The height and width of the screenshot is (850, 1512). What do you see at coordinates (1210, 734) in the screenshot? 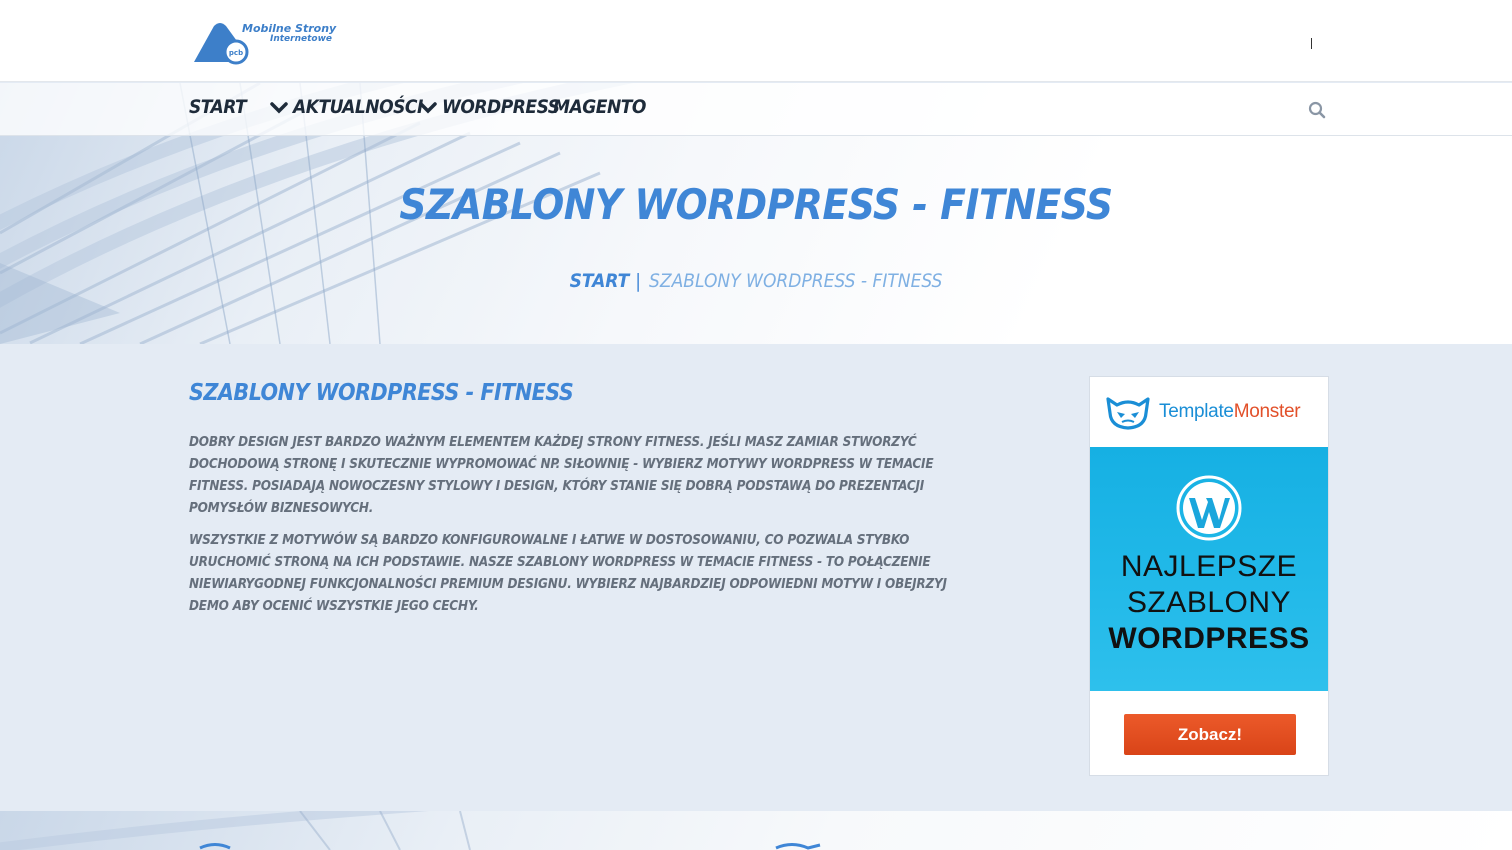
I see `ad-cta-button: Zobacz!` at bounding box center [1210, 734].